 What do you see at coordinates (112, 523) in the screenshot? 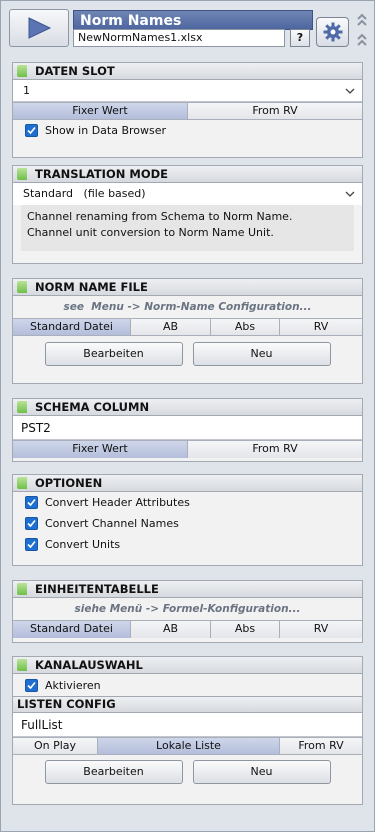
I see `option-label: Convert Channel Names` at bounding box center [112, 523].